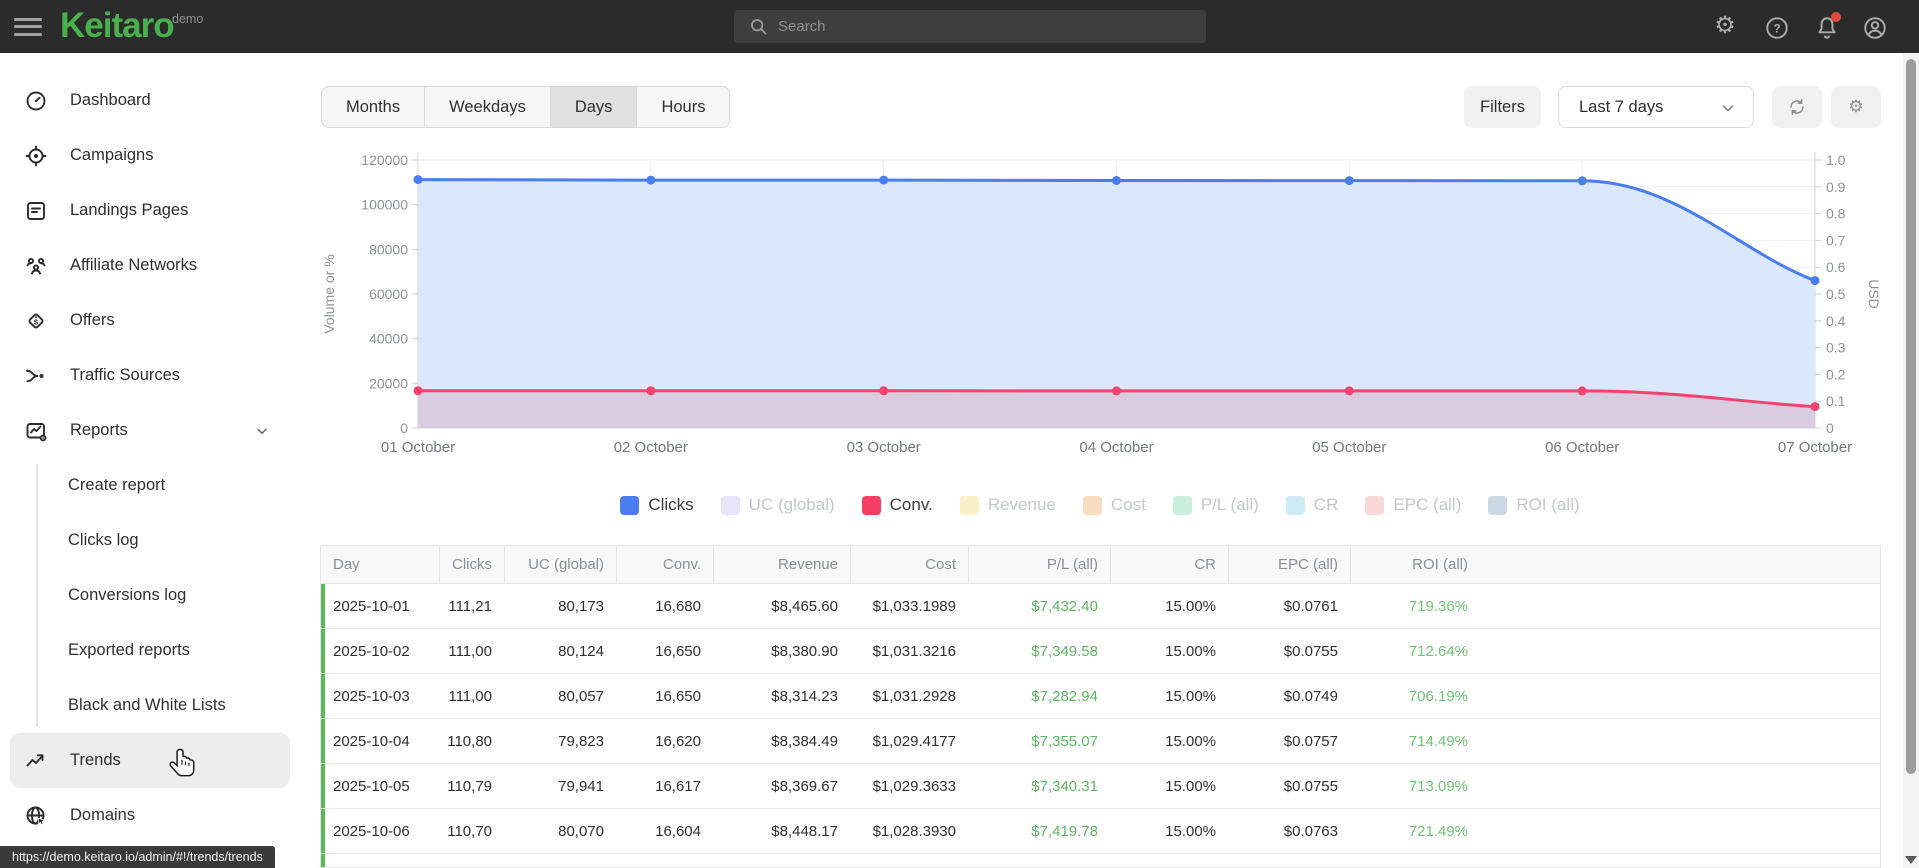  What do you see at coordinates (1064, 786) in the screenshot?
I see `cell-p-l-all-: $7,340.31` at bounding box center [1064, 786].